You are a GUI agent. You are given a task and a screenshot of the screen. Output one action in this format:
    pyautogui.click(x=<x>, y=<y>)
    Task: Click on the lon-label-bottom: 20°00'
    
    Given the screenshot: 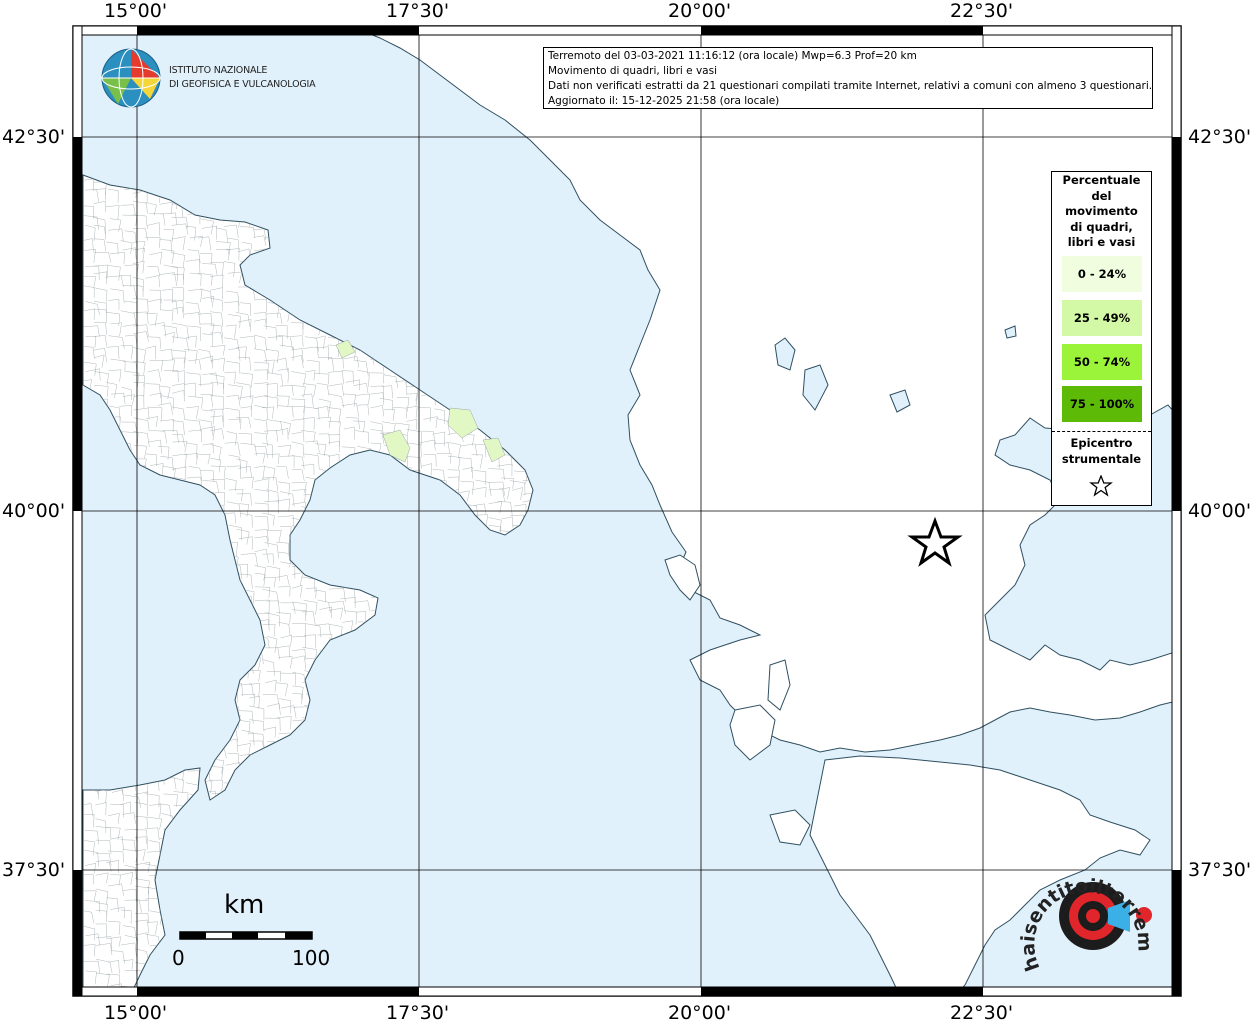 What is the action you would take?
    pyautogui.click(x=700, y=1013)
    